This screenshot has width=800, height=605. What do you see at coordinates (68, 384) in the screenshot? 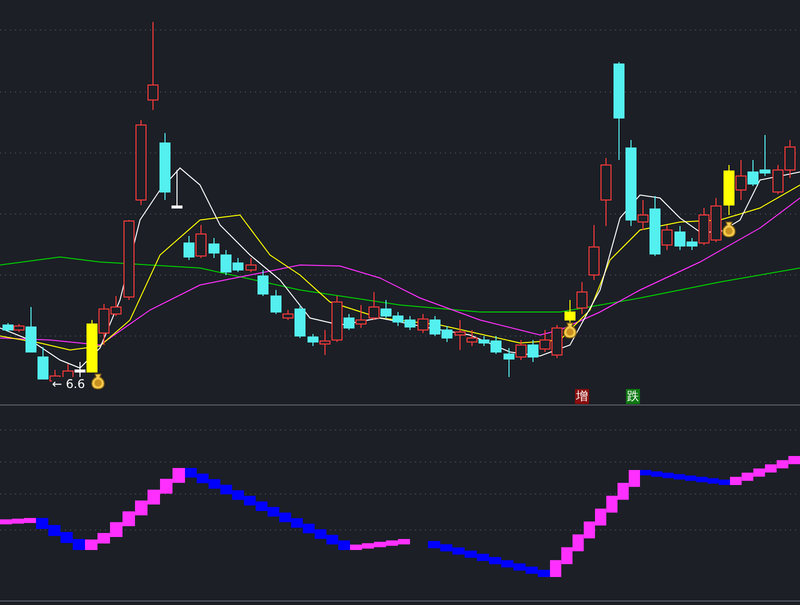
I see `price-label: ← 6.6` at bounding box center [68, 384].